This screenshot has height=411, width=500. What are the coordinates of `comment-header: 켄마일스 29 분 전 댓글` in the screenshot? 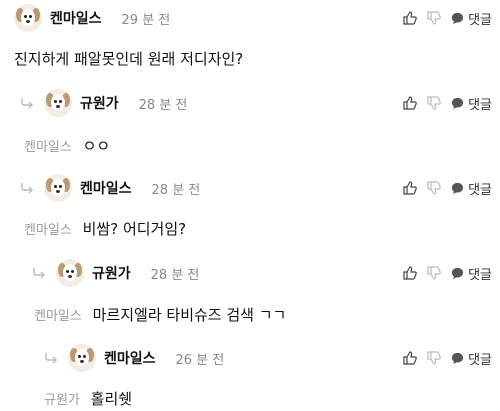 It's located at (250, 18).